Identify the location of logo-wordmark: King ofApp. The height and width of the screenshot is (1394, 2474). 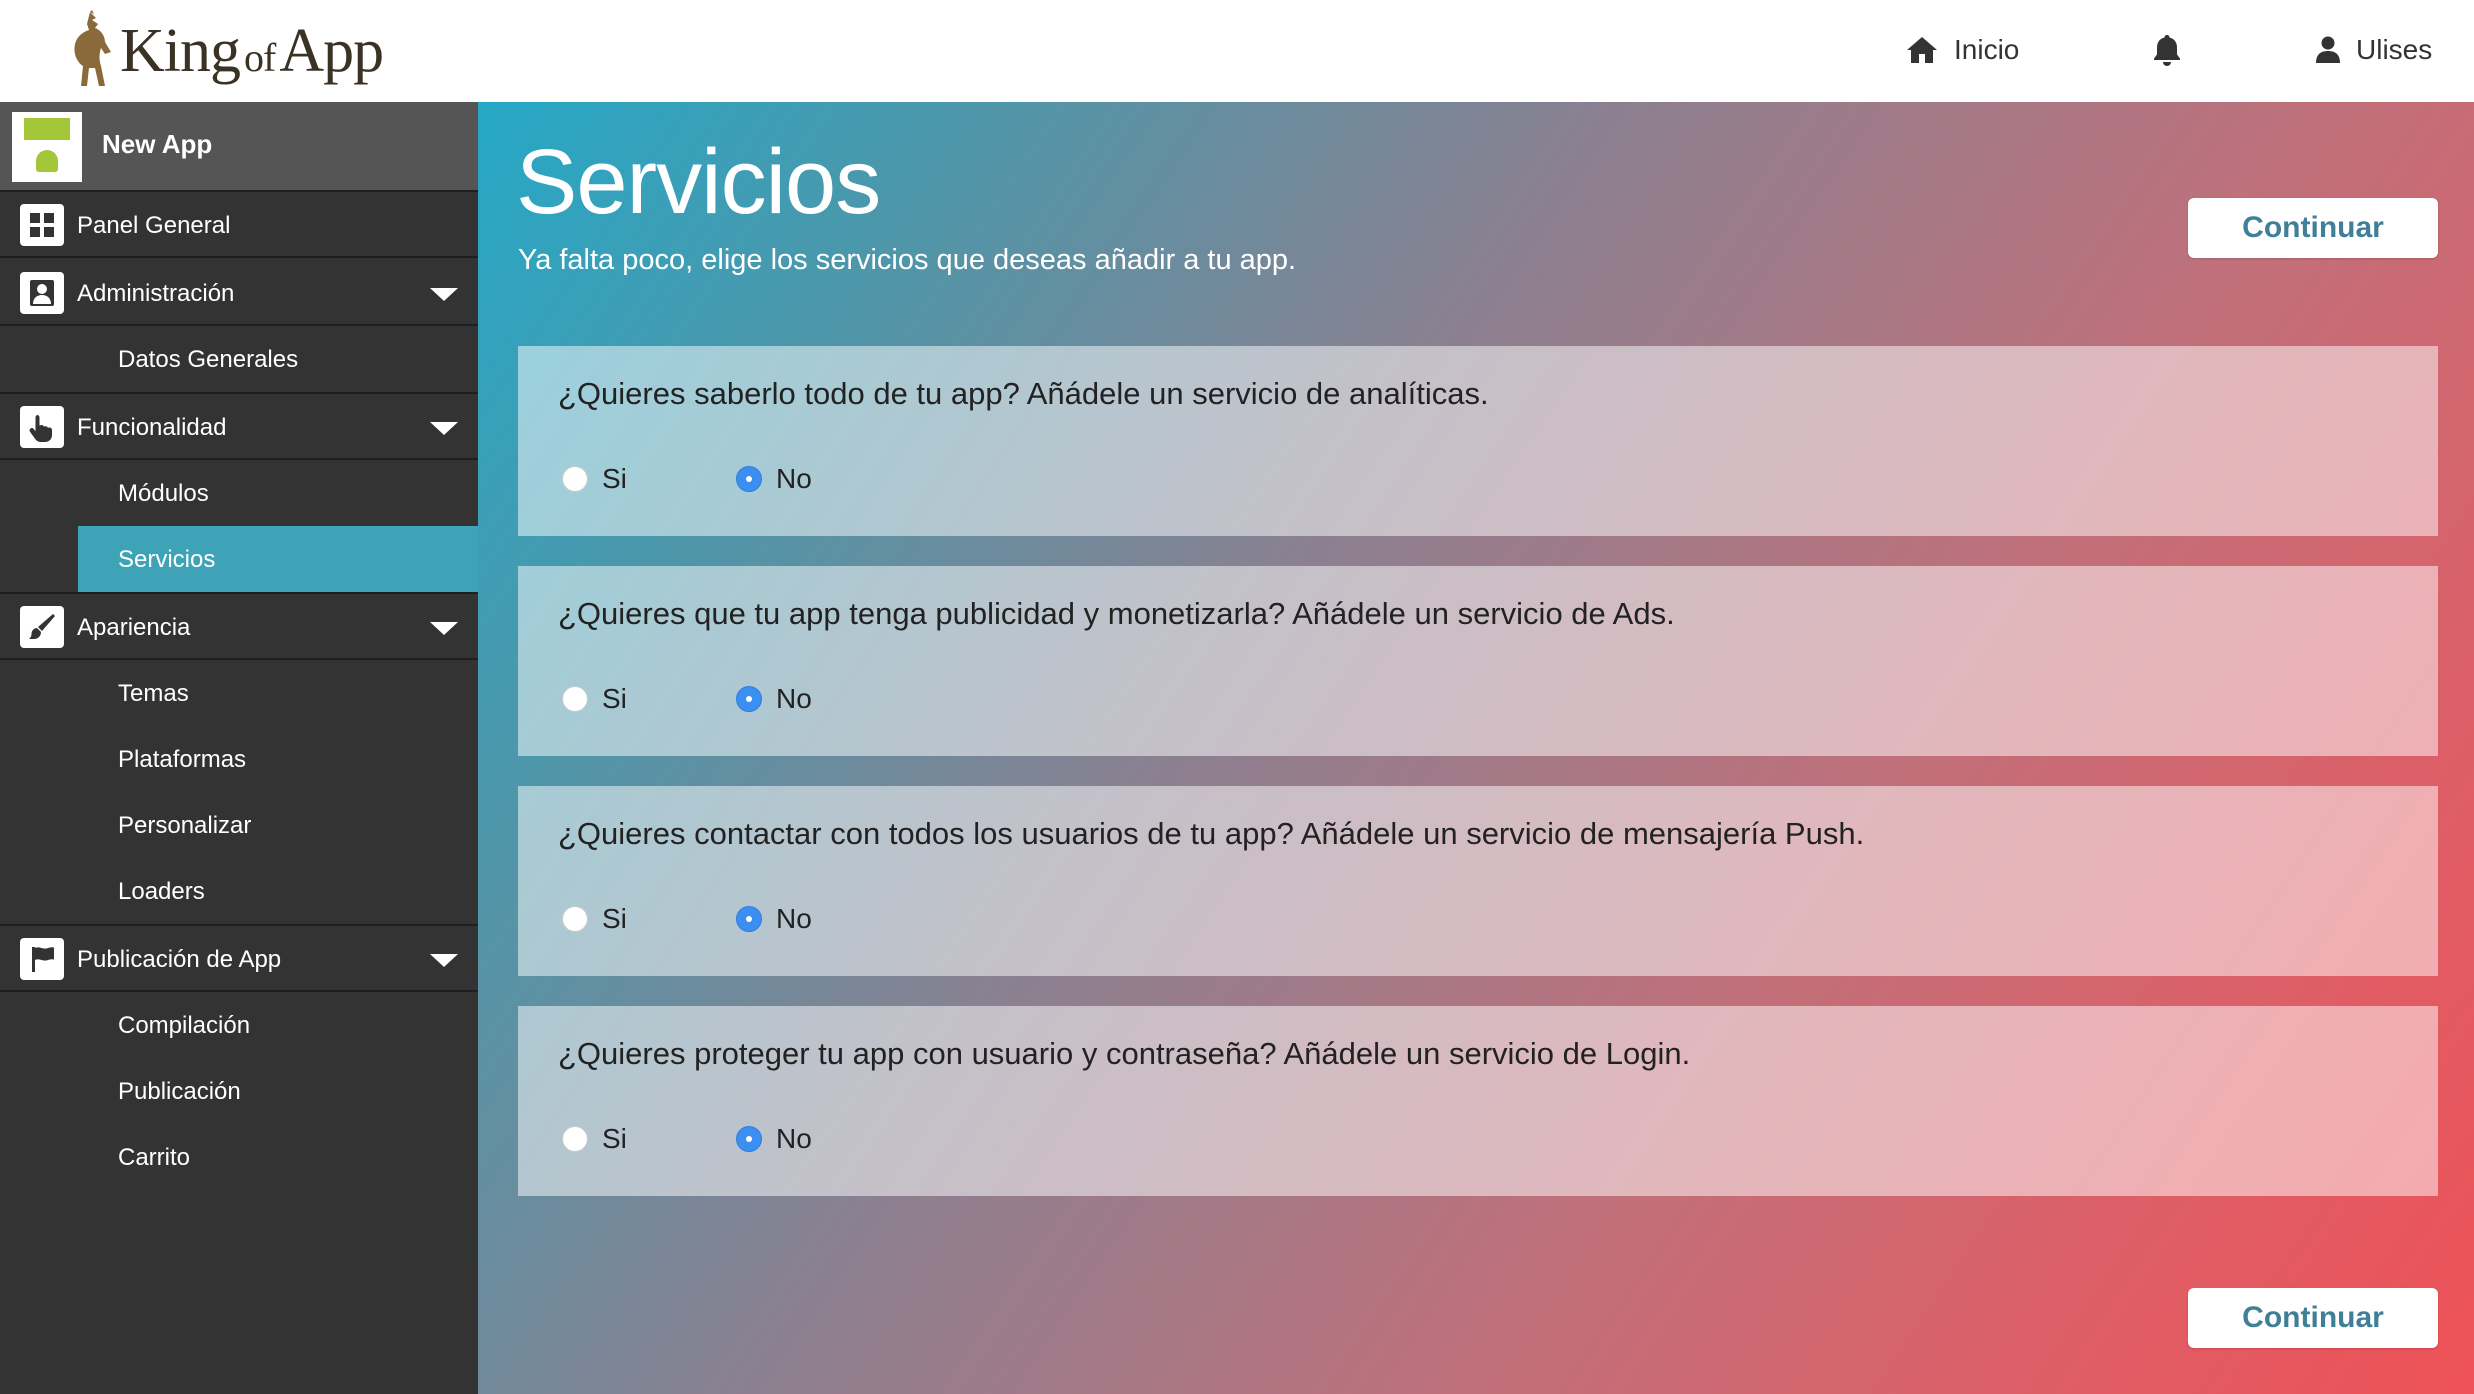
(252, 50).